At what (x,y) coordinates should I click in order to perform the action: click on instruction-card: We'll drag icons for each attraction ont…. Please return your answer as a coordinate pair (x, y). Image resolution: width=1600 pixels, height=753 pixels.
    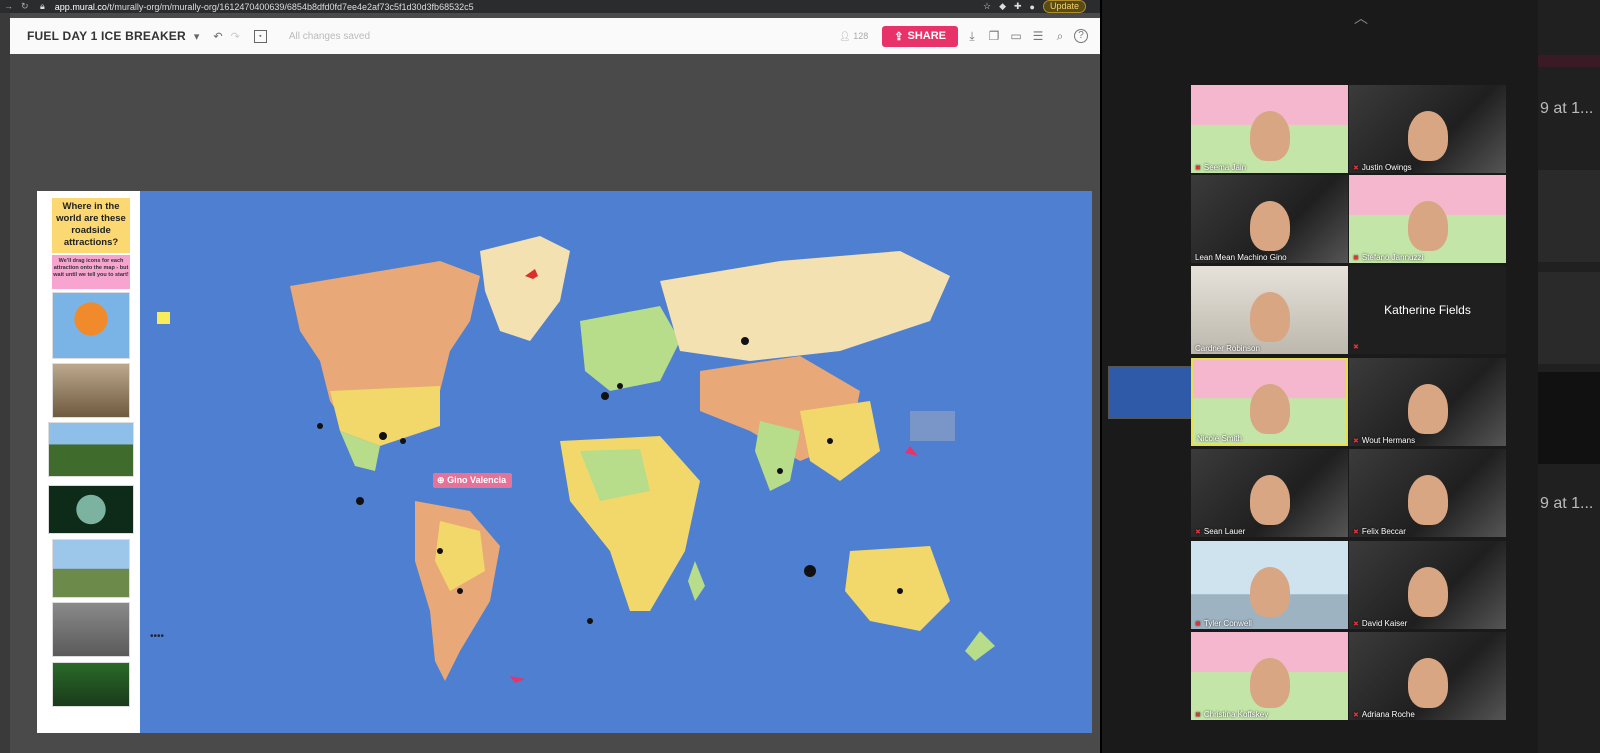
    Looking at the image, I should click on (91, 272).